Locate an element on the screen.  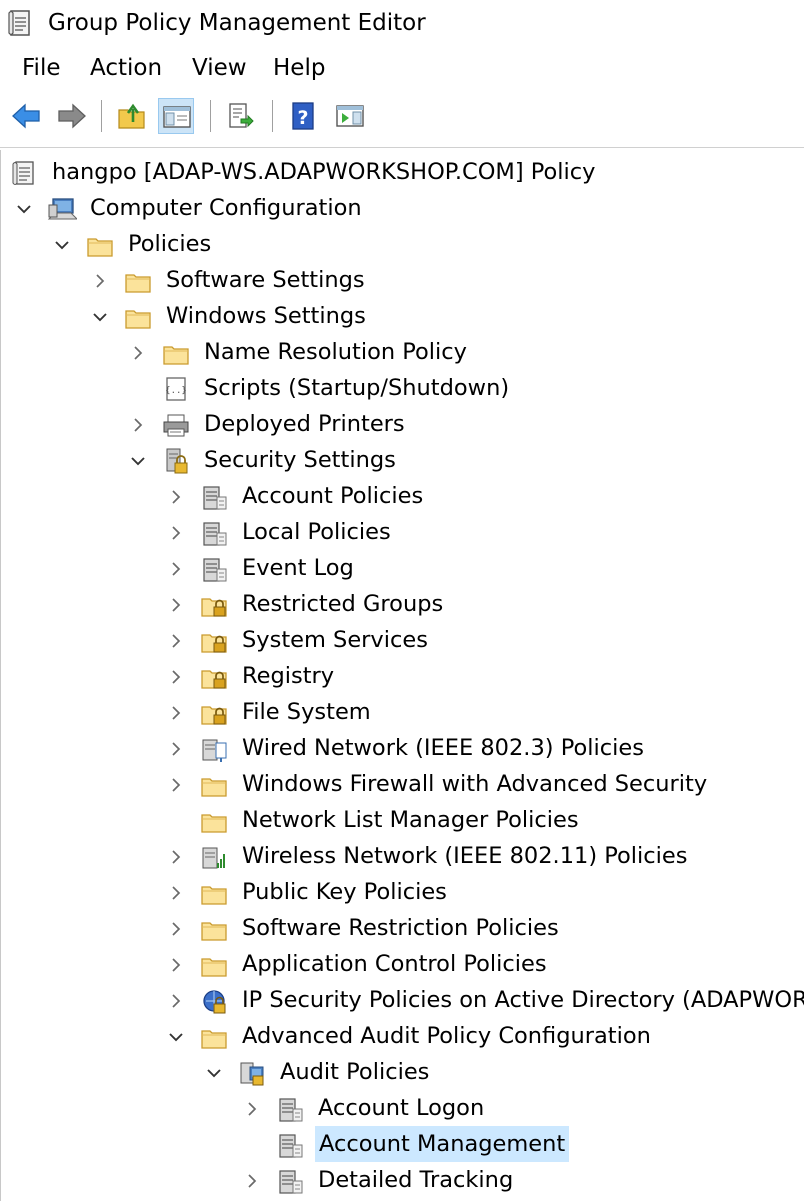
tree-node: Software Restriction Policies is located at coordinates (402, 929).